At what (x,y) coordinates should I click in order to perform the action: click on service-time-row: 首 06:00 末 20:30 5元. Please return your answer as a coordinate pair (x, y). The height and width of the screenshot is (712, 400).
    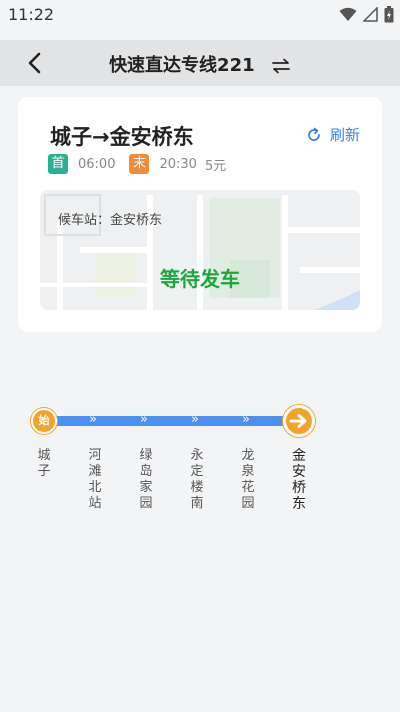
    Looking at the image, I should click on (137, 164).